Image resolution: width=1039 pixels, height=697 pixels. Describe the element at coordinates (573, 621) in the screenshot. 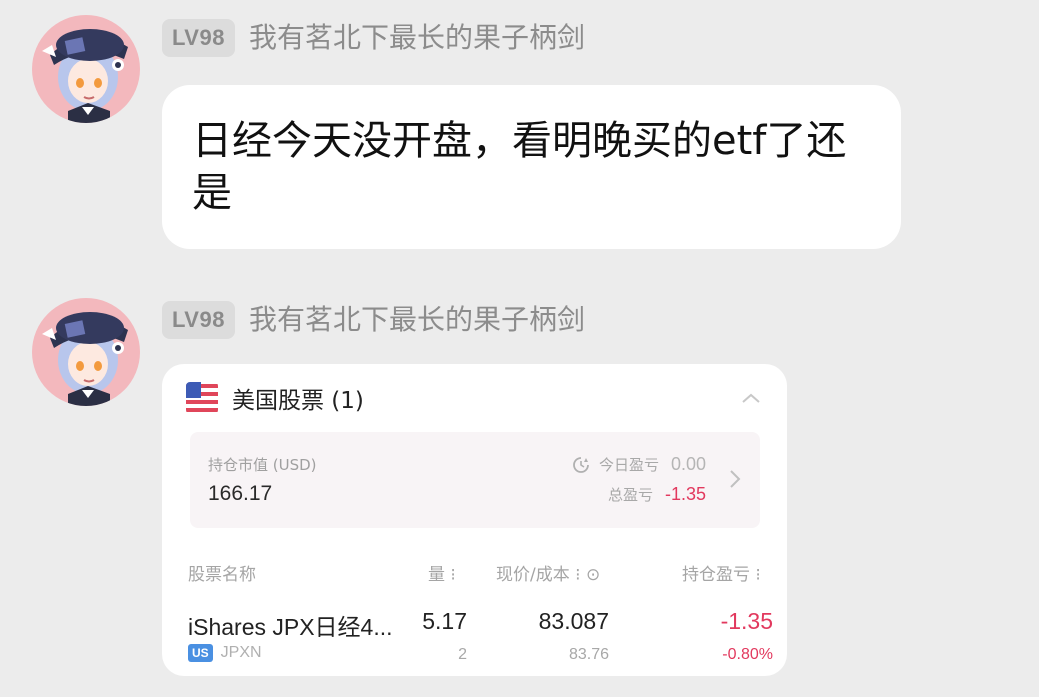

I see `stock-price: 83.087` at that location.